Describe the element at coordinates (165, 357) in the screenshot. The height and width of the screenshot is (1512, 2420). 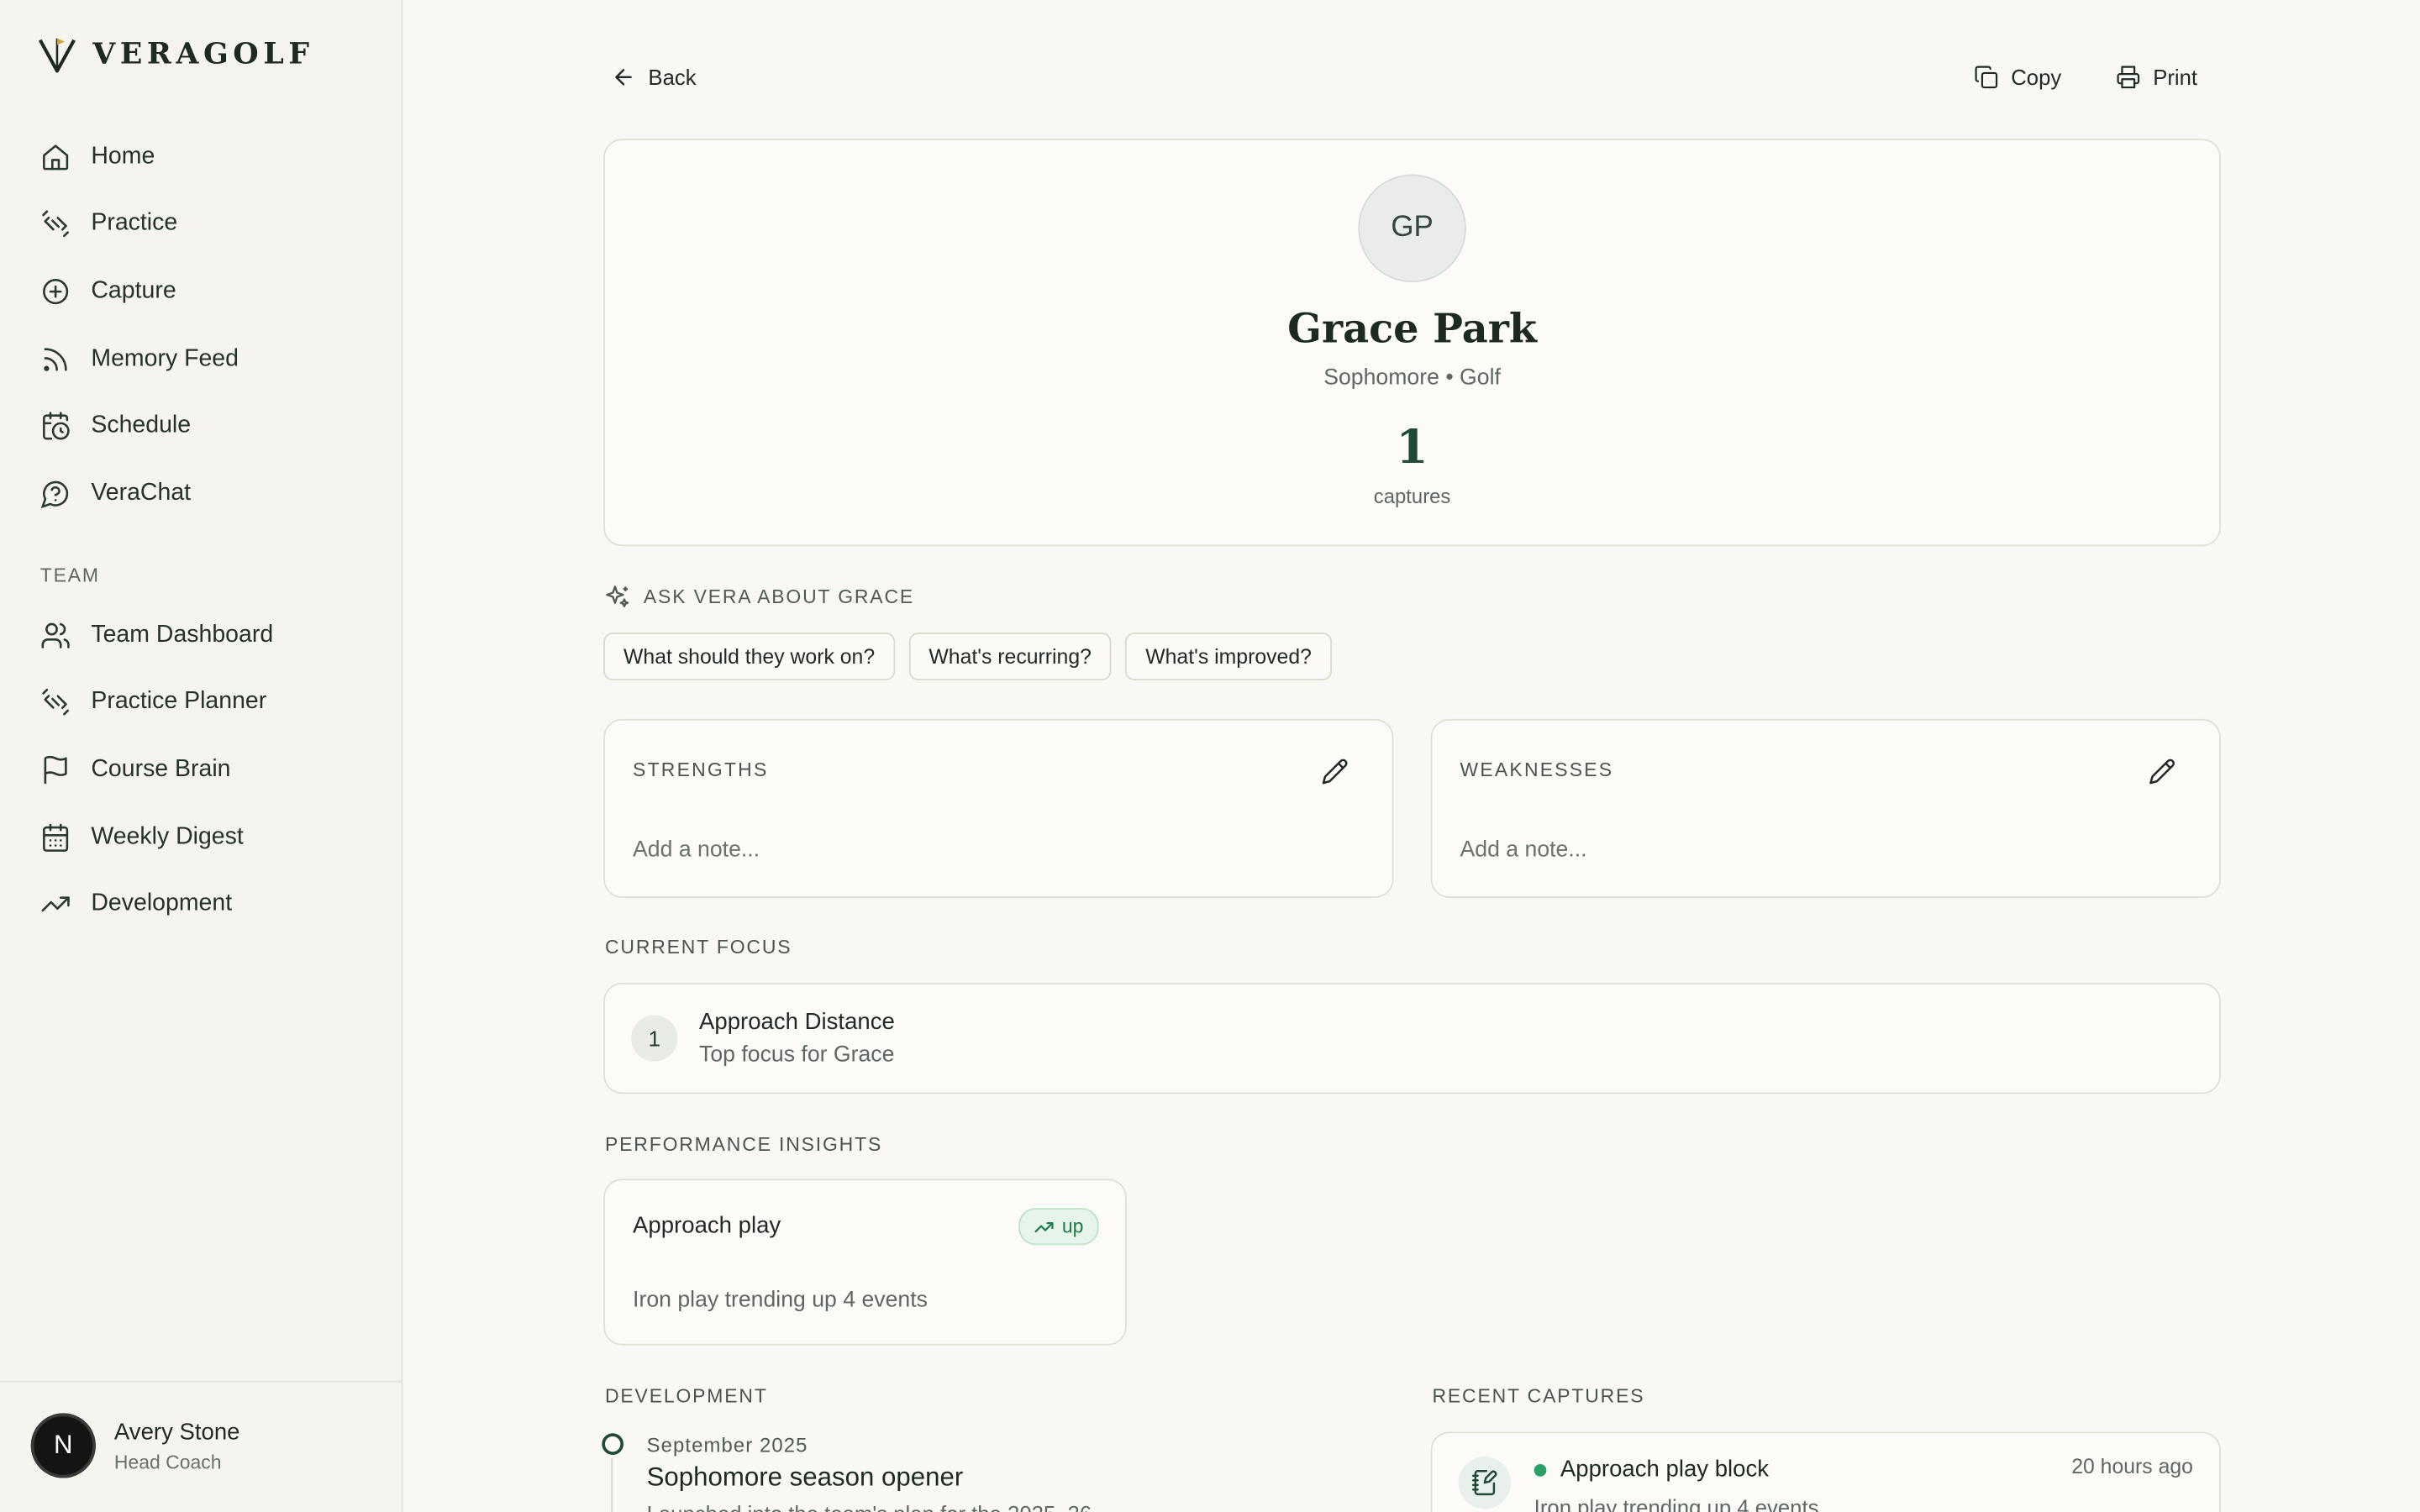
I see `sidebar-item-label: Memory Feed` at that location.